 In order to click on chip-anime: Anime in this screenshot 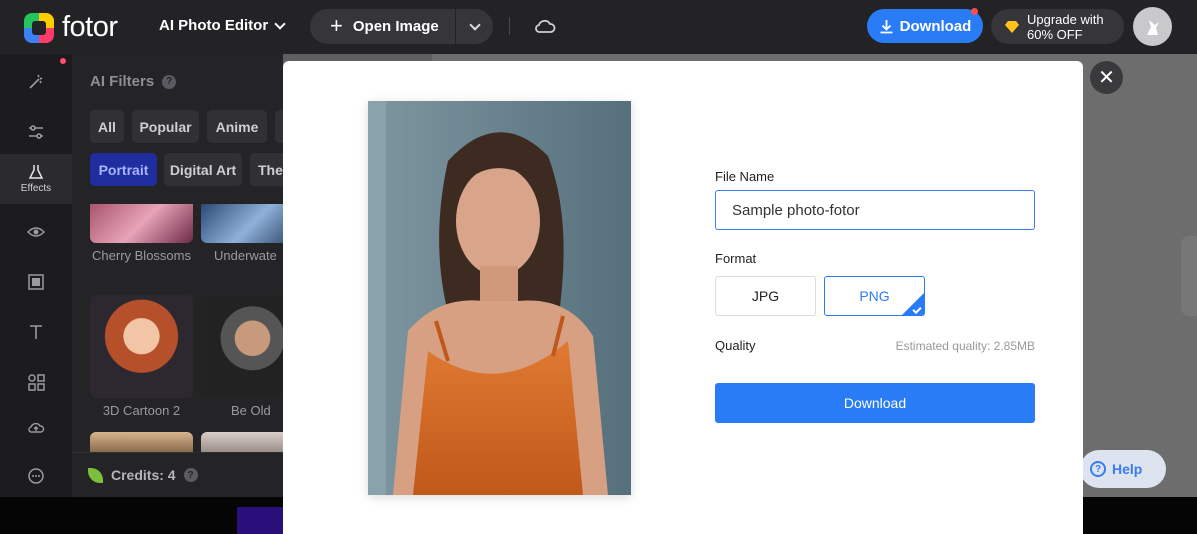, I will do `click(237, 126)`.